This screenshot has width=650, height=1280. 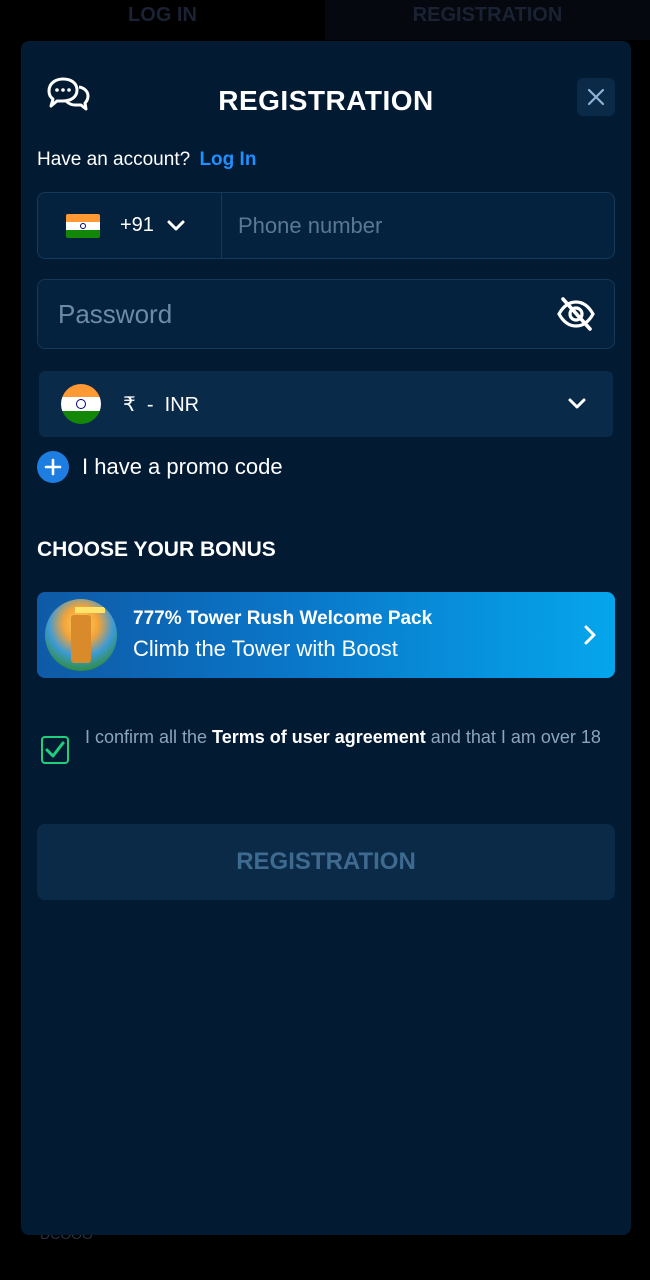 I want to click on background-tabs: LOG IN REGISTRATION, so click(x=325, y=20).